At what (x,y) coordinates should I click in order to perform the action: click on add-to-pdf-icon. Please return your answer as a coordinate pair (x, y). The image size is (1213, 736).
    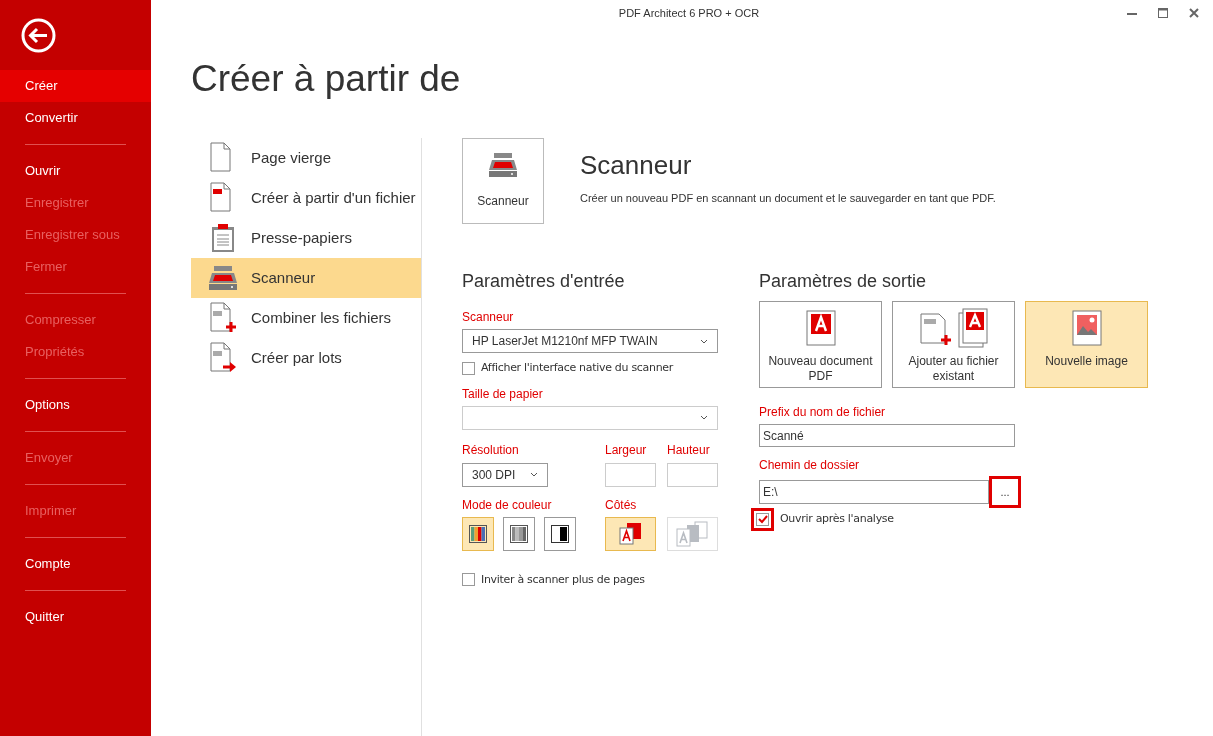
    Looking at the image, I should click on (953, 328).